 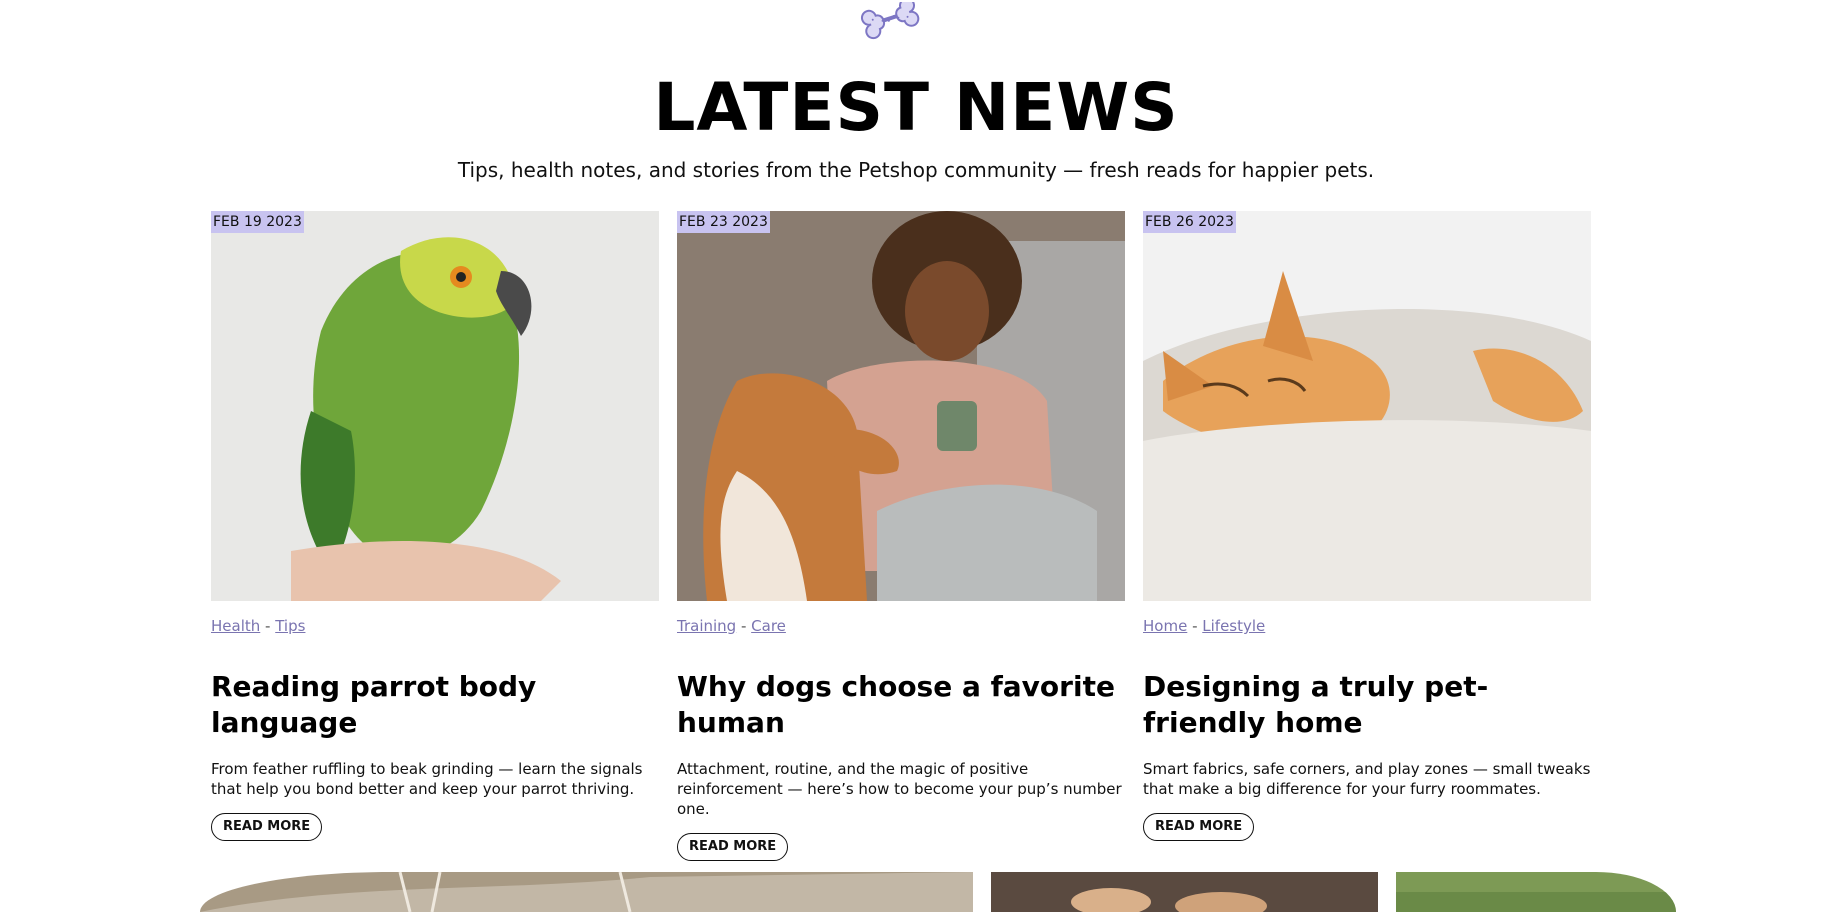 I want to click on post-title: Why dogs choose a favorite human, so click(x=901, y=705).